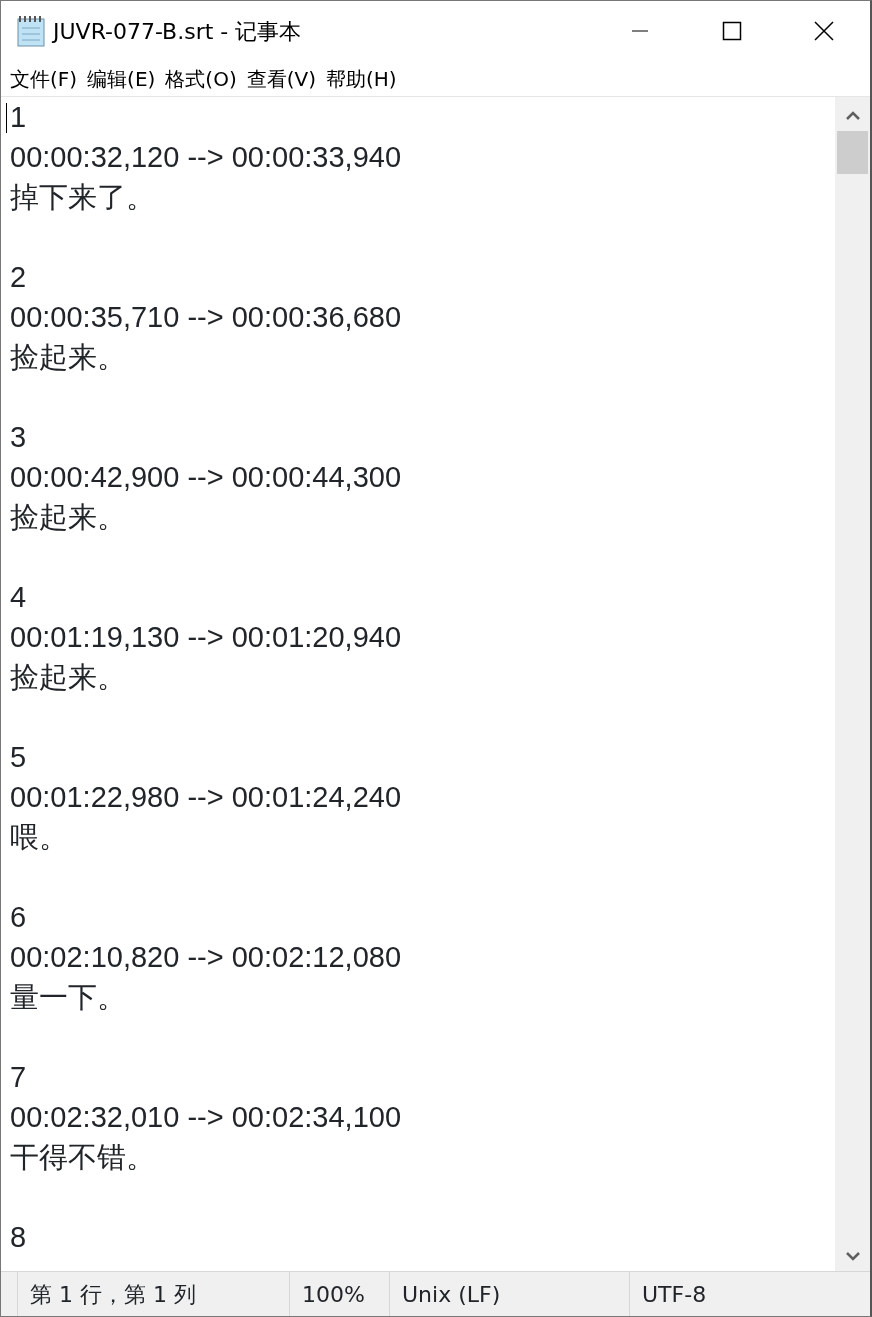 The width and height of the screenshot is (872, 1317). What do you see at coordinates (121, 78) in the screenshot?
I see `menu-item: 编辑(E)` at bounding box center [121, 78].